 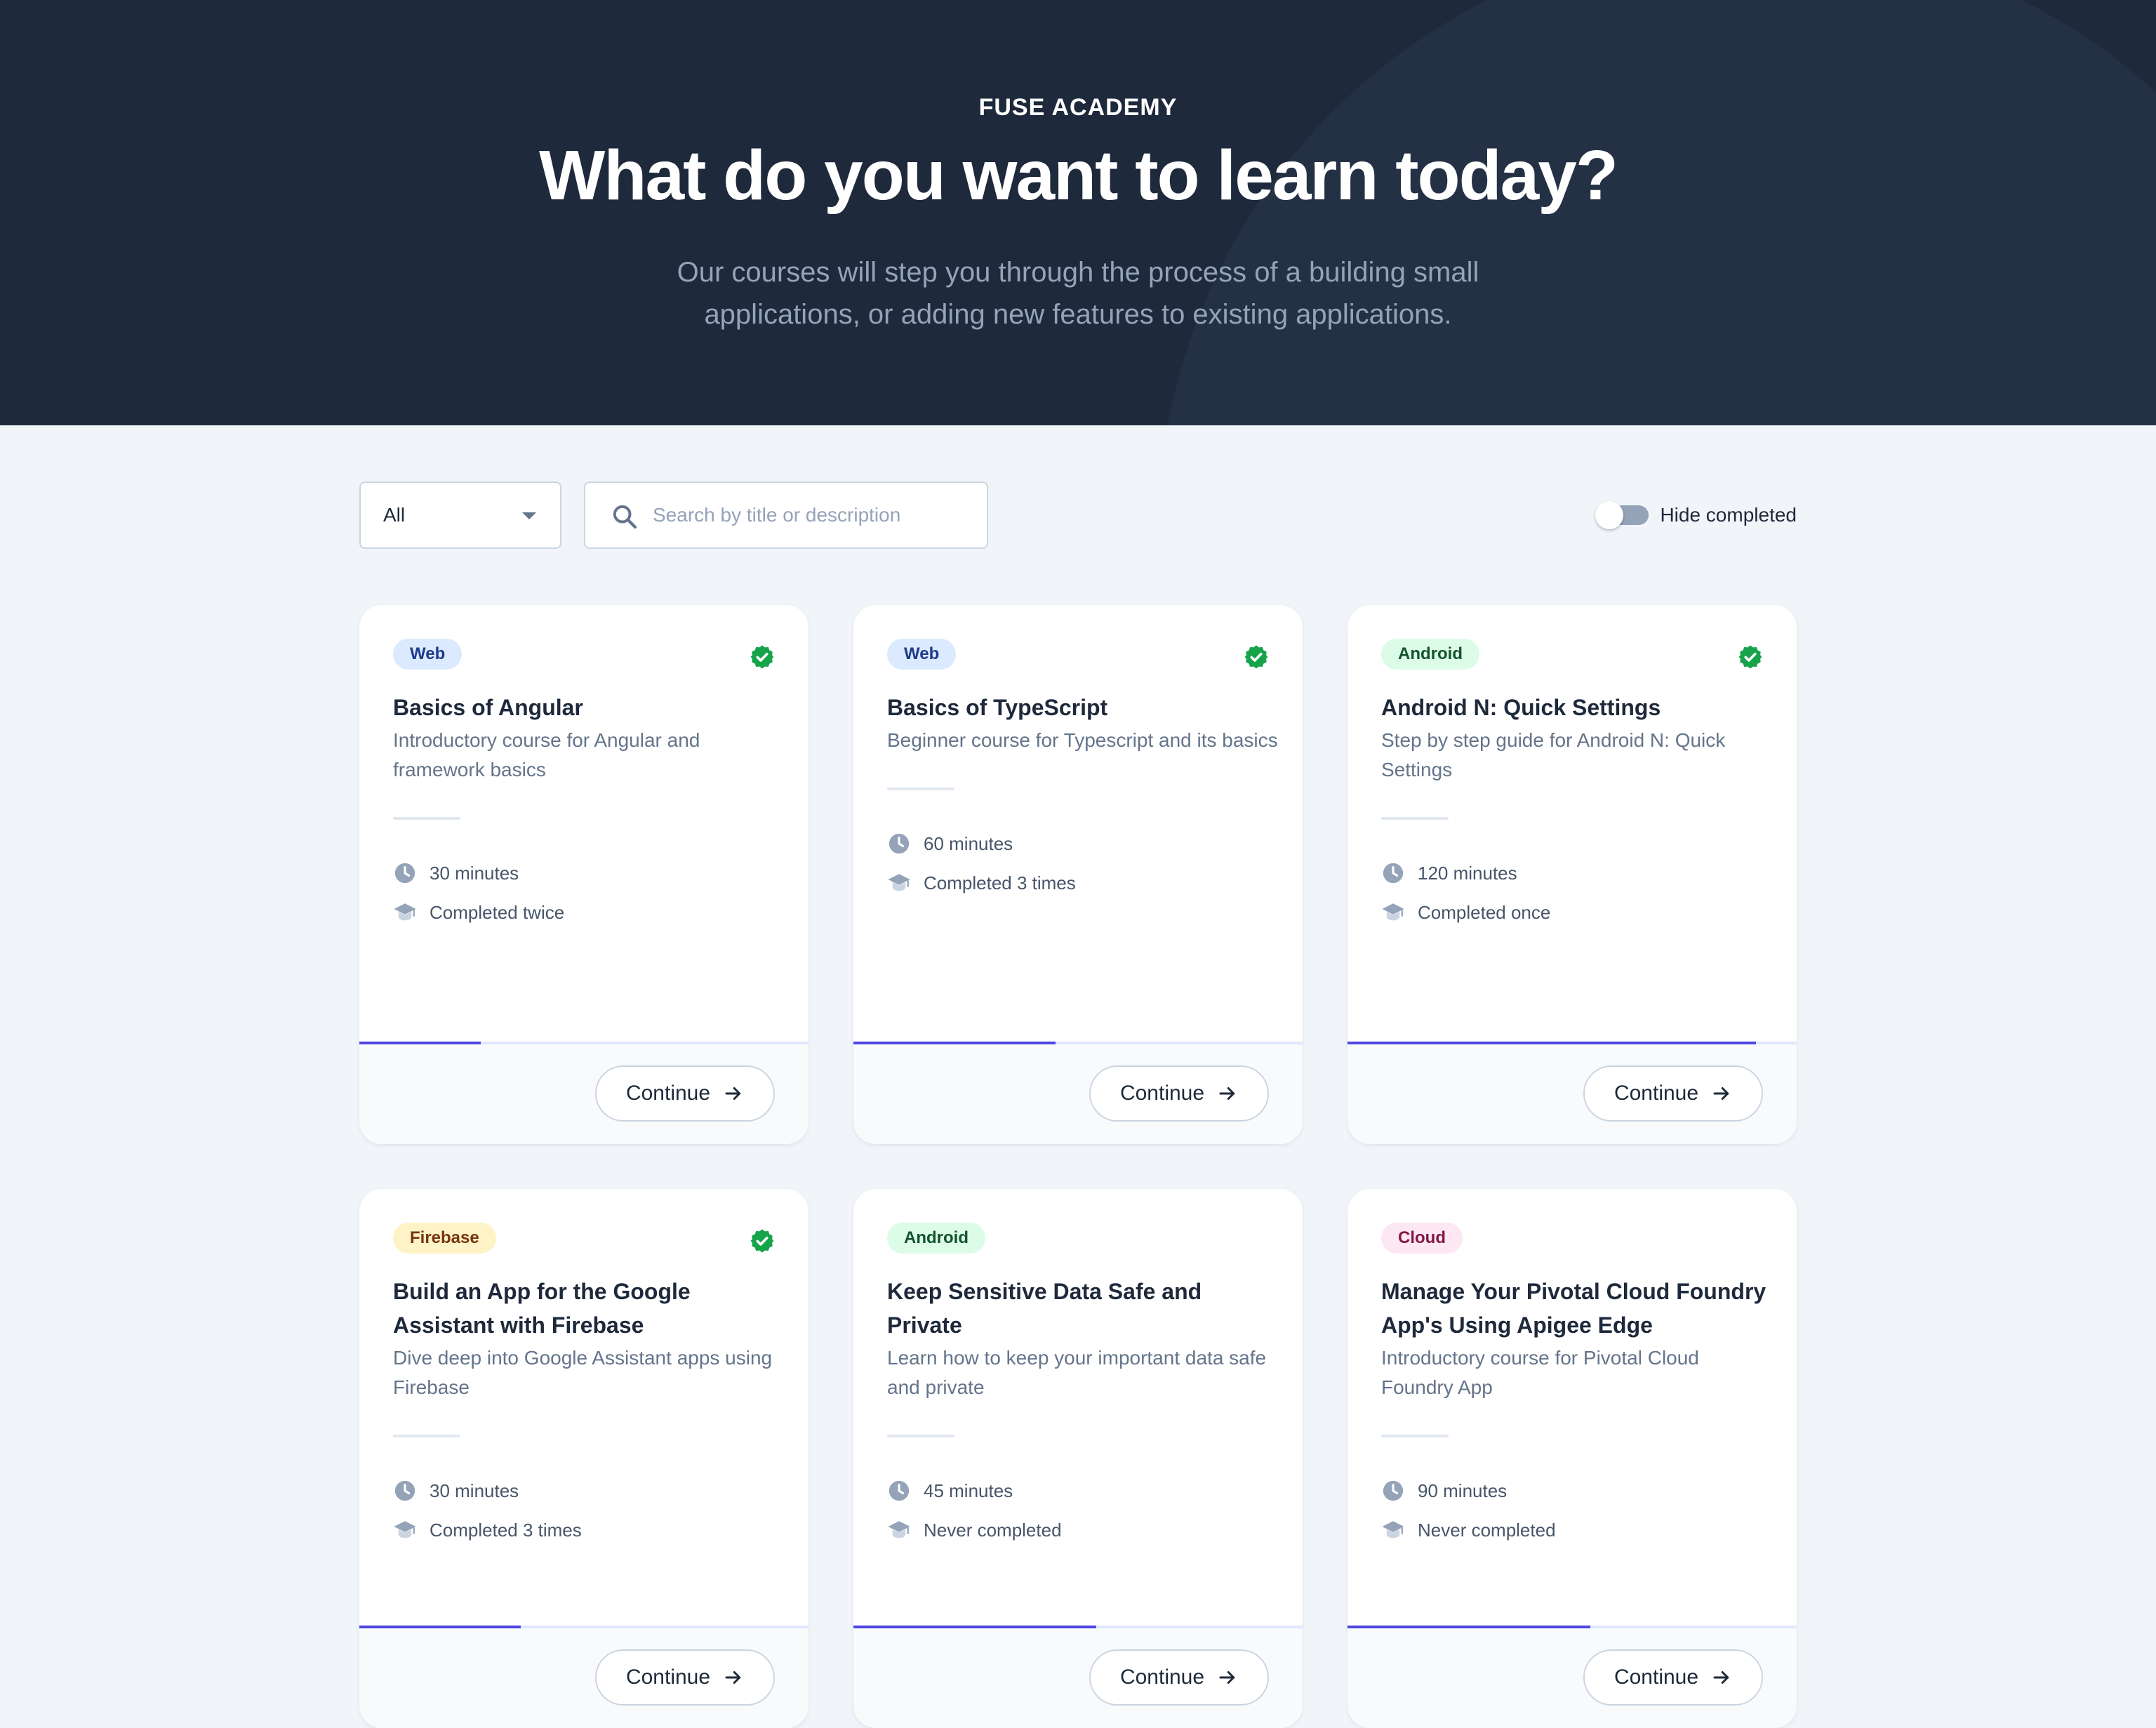 I want to click on category-badge: Firebase, so click(x=444, y=1238).